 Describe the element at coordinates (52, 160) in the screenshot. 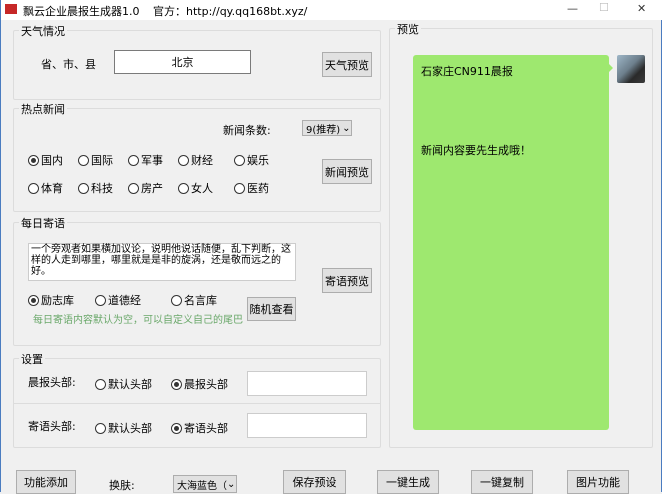

I see `radio-label: 国内` at that location.